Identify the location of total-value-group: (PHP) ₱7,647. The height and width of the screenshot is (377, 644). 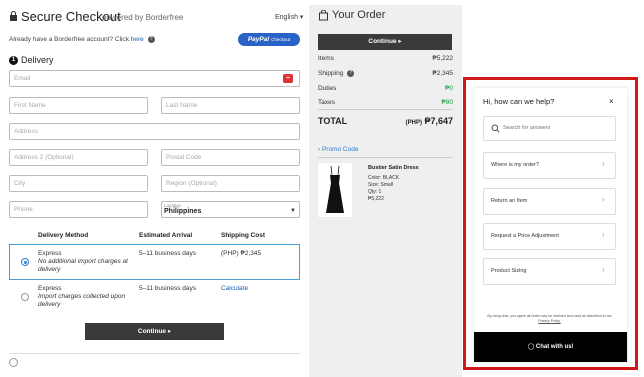
(429, 121).